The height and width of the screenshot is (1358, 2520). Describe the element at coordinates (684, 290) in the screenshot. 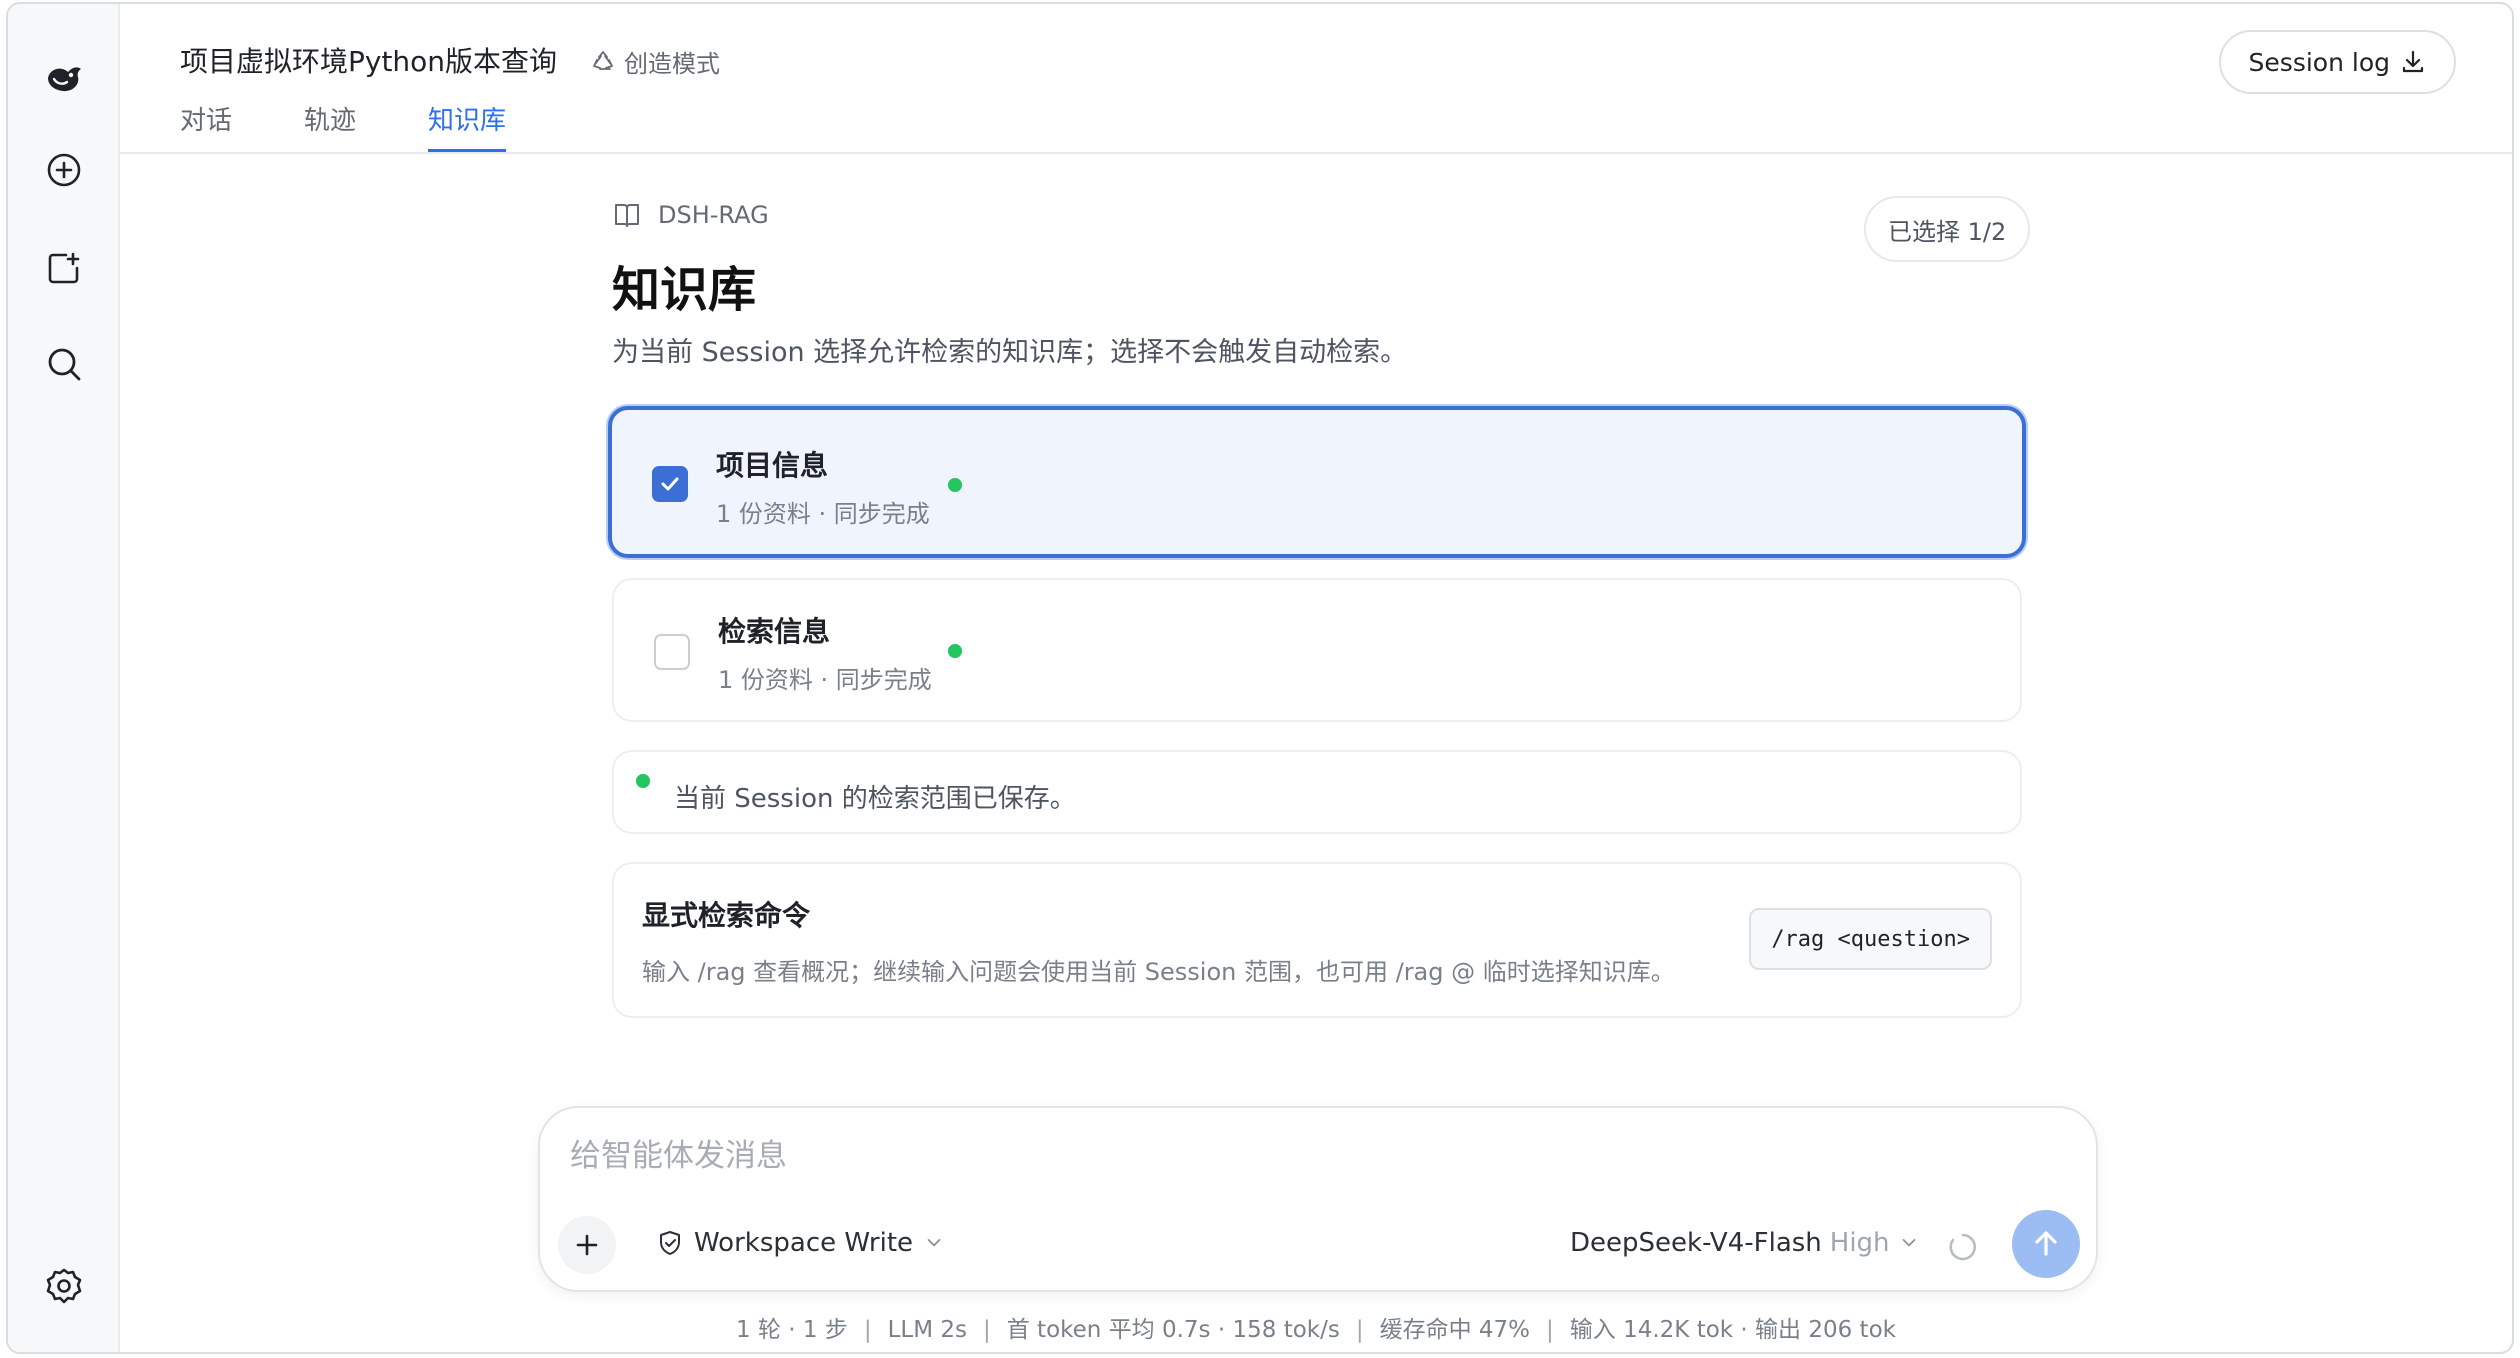

I see `knowledge-title: 知识库` at that location.